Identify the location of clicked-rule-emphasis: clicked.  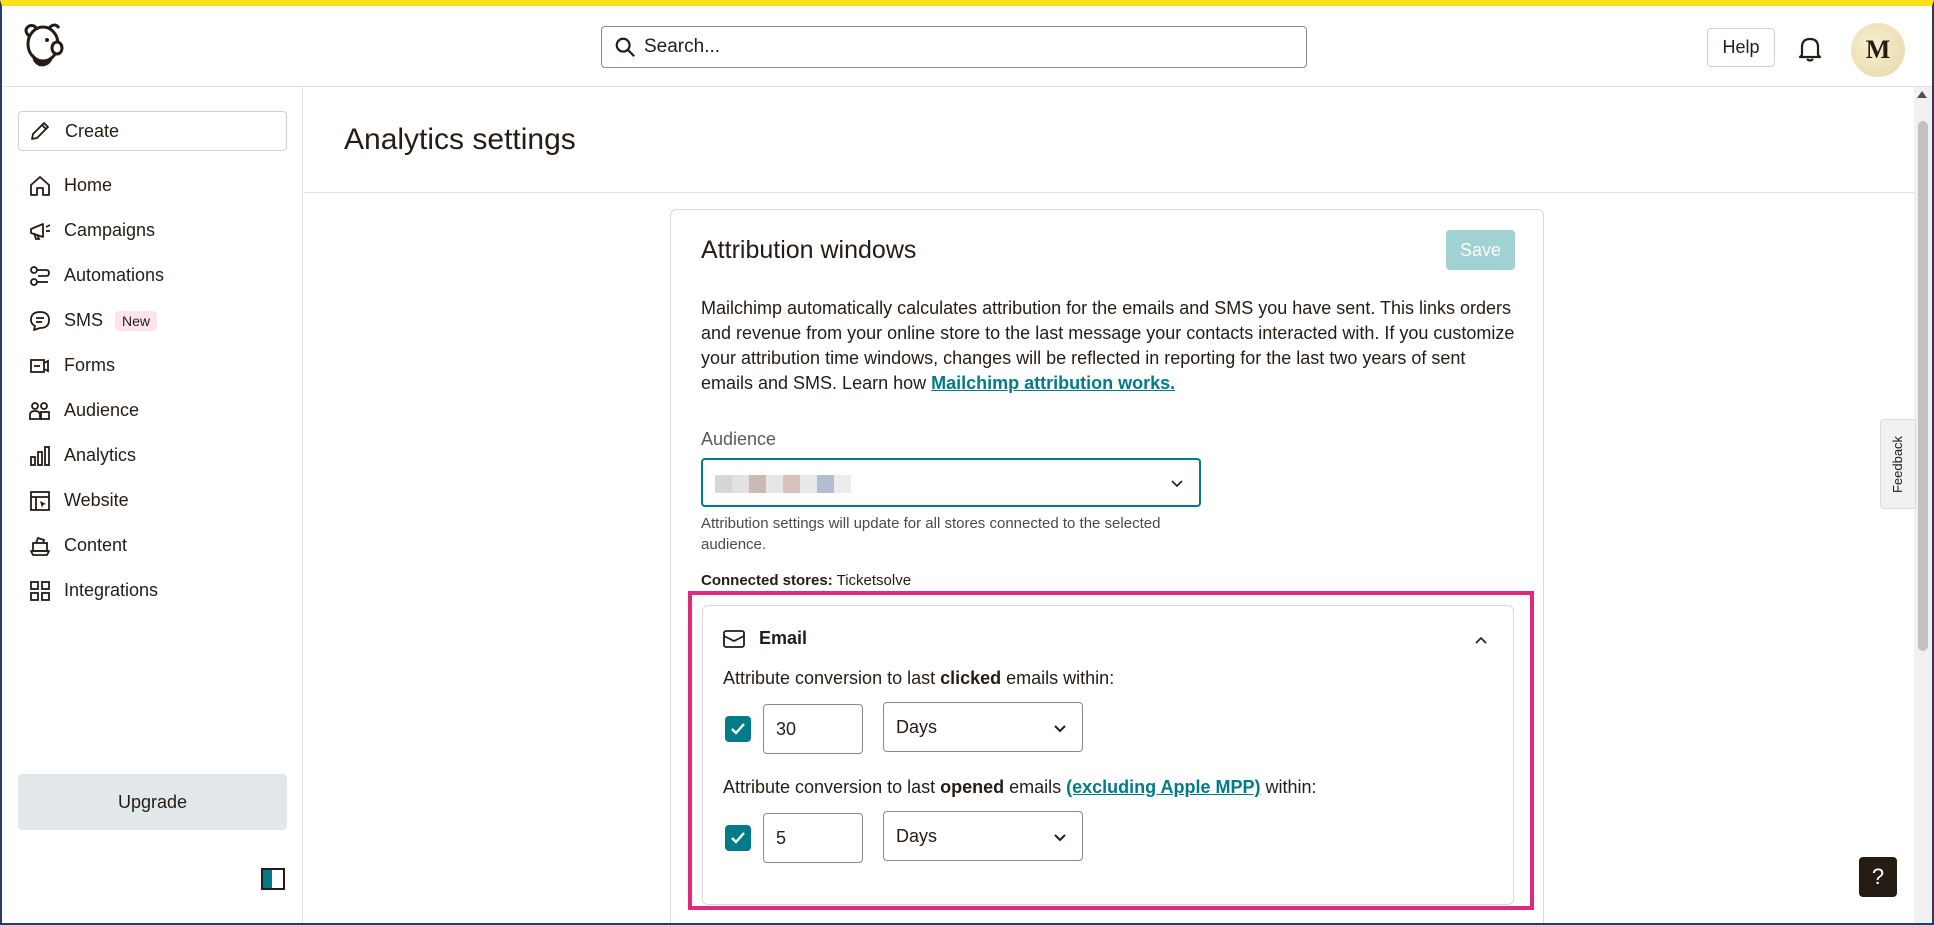
(971, 678).